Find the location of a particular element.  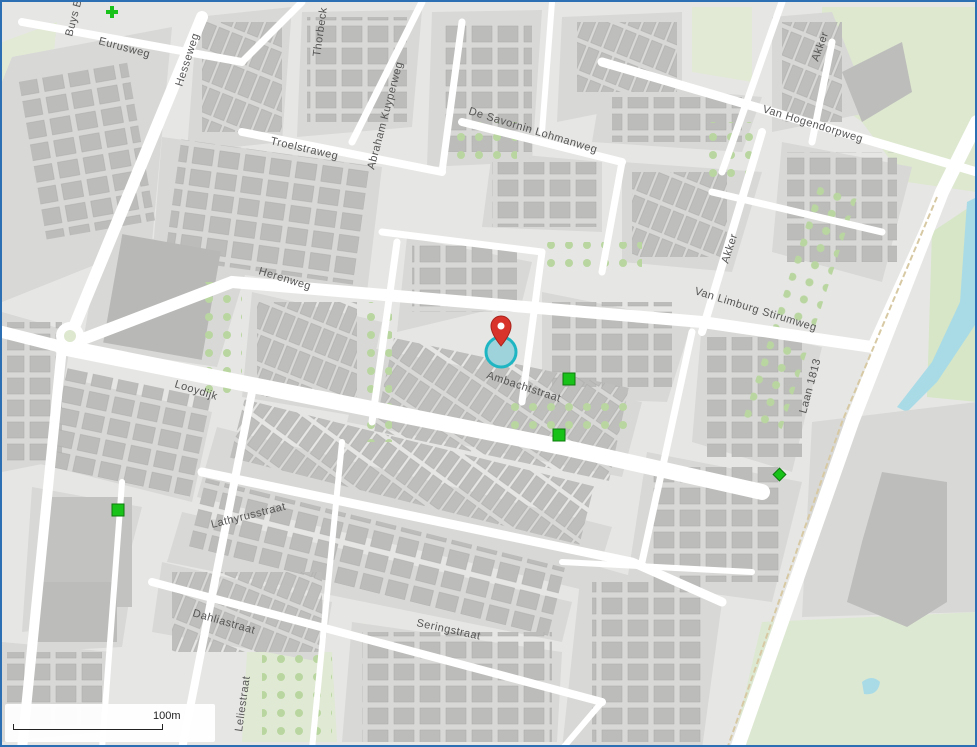

scale-bar-label: 100m is located at coordinates (167, 716).